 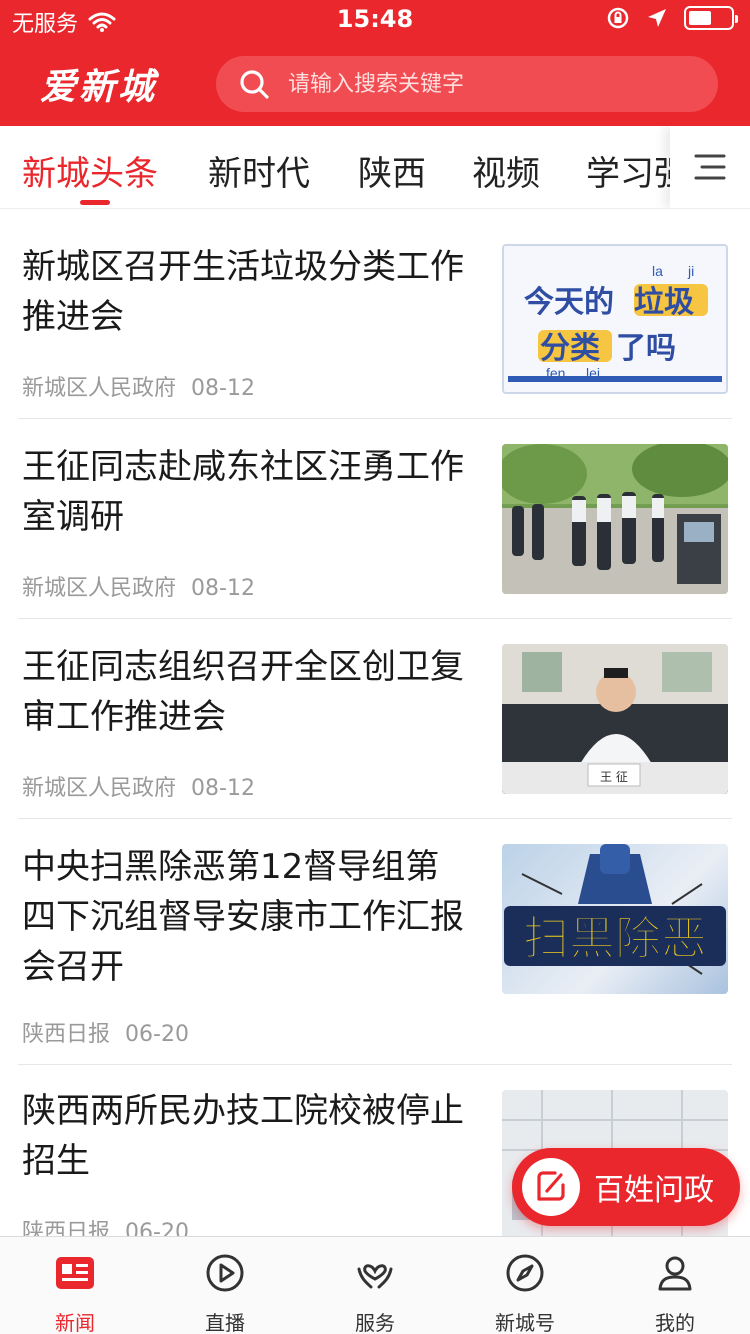 I want to click on poster-line-1b: 垃圾, so click(x=664, y=302).